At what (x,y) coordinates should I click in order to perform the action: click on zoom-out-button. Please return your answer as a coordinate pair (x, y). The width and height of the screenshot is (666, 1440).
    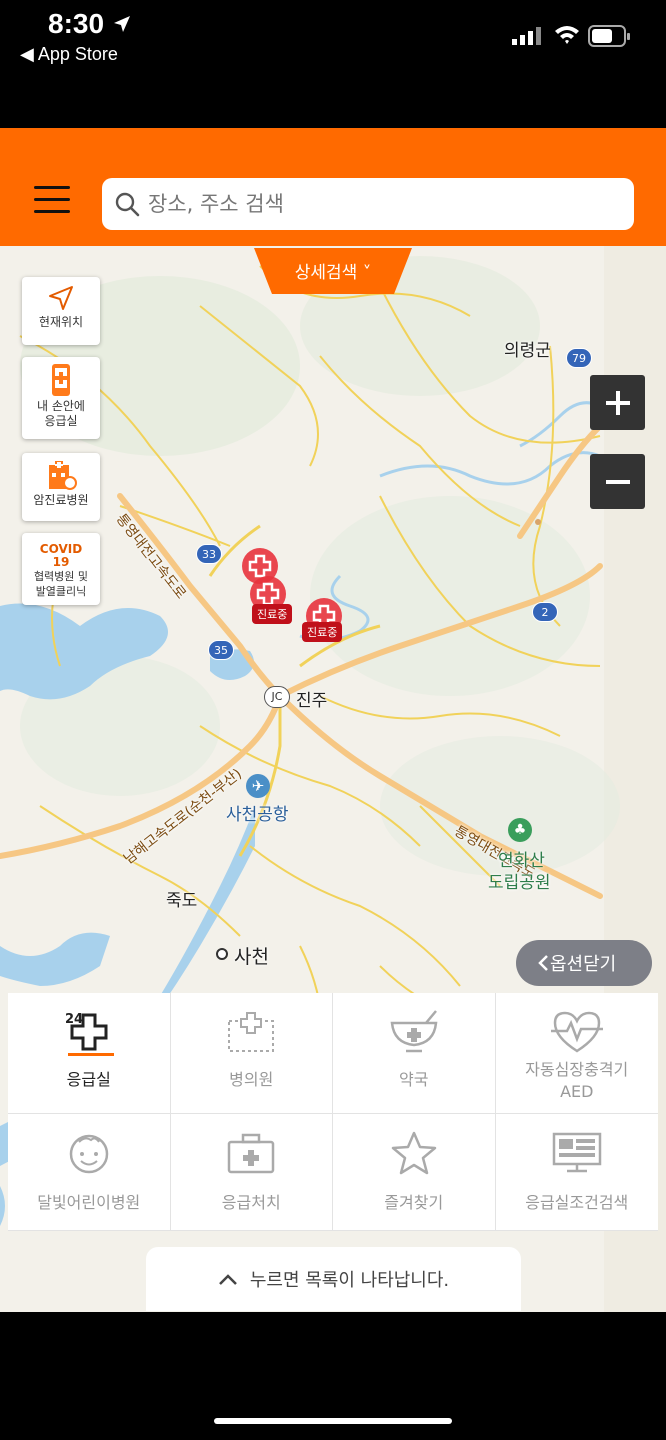
    Looking at the image, I should click on (617, 481).